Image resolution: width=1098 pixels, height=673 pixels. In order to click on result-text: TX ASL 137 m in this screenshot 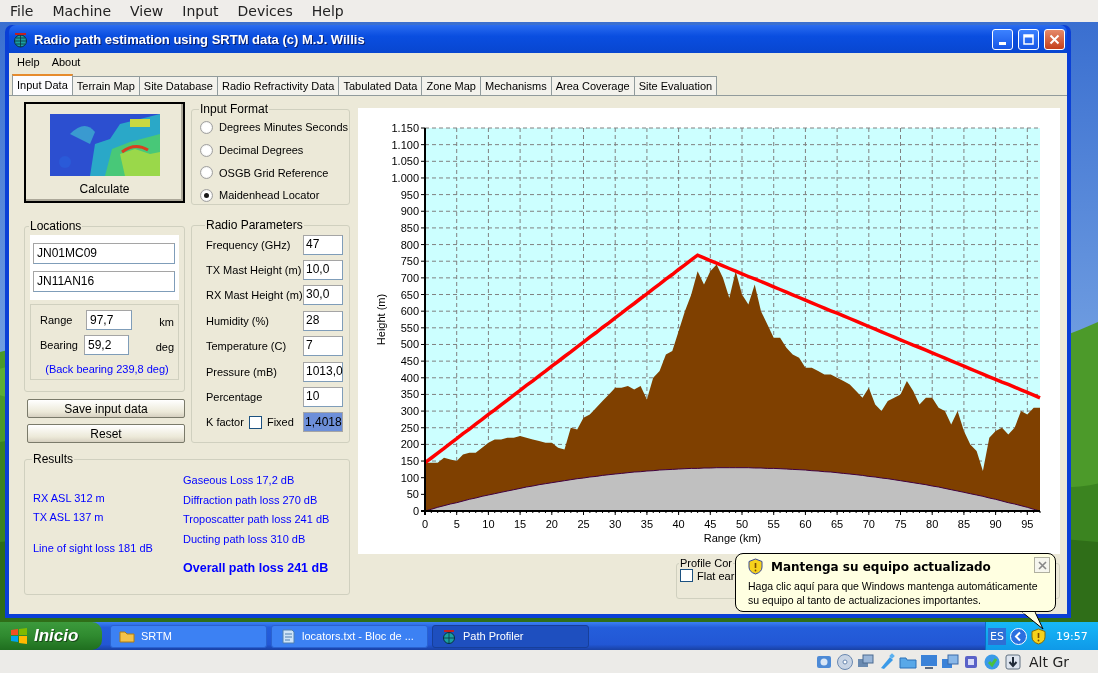, I will do `click(69, 518)`.